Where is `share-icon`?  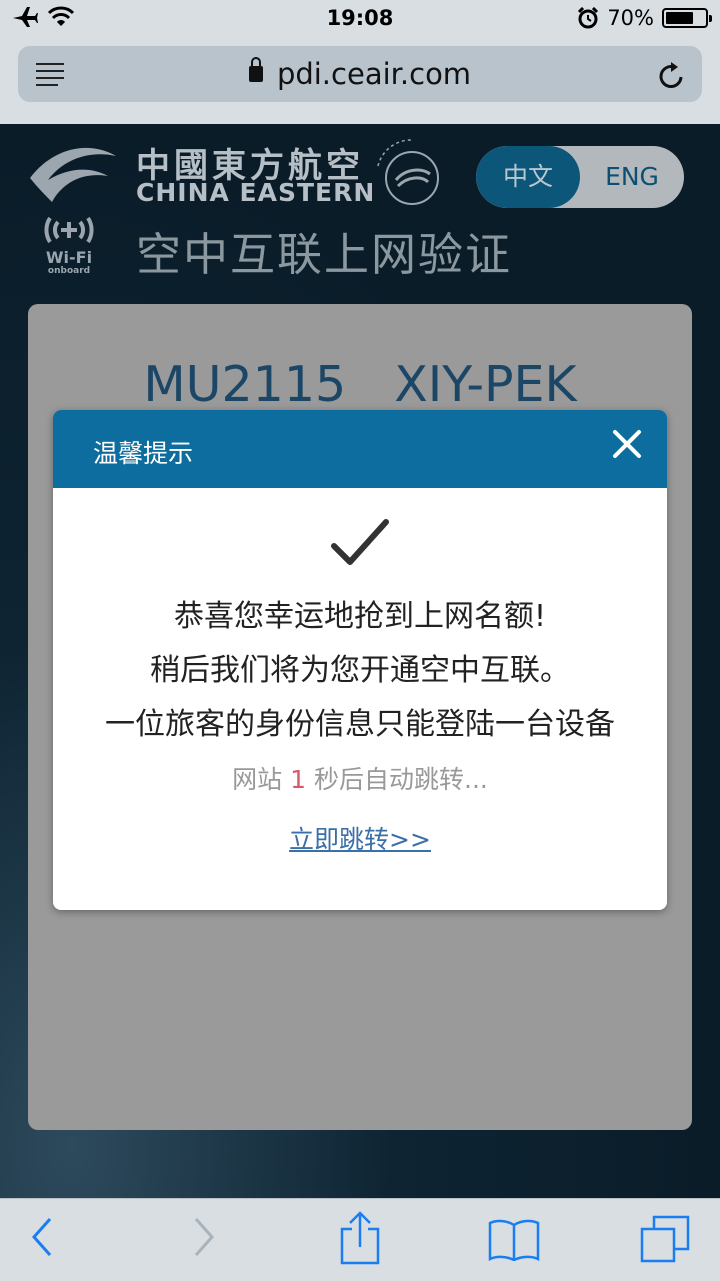 share-icon is located at coordinates (360, 1238).